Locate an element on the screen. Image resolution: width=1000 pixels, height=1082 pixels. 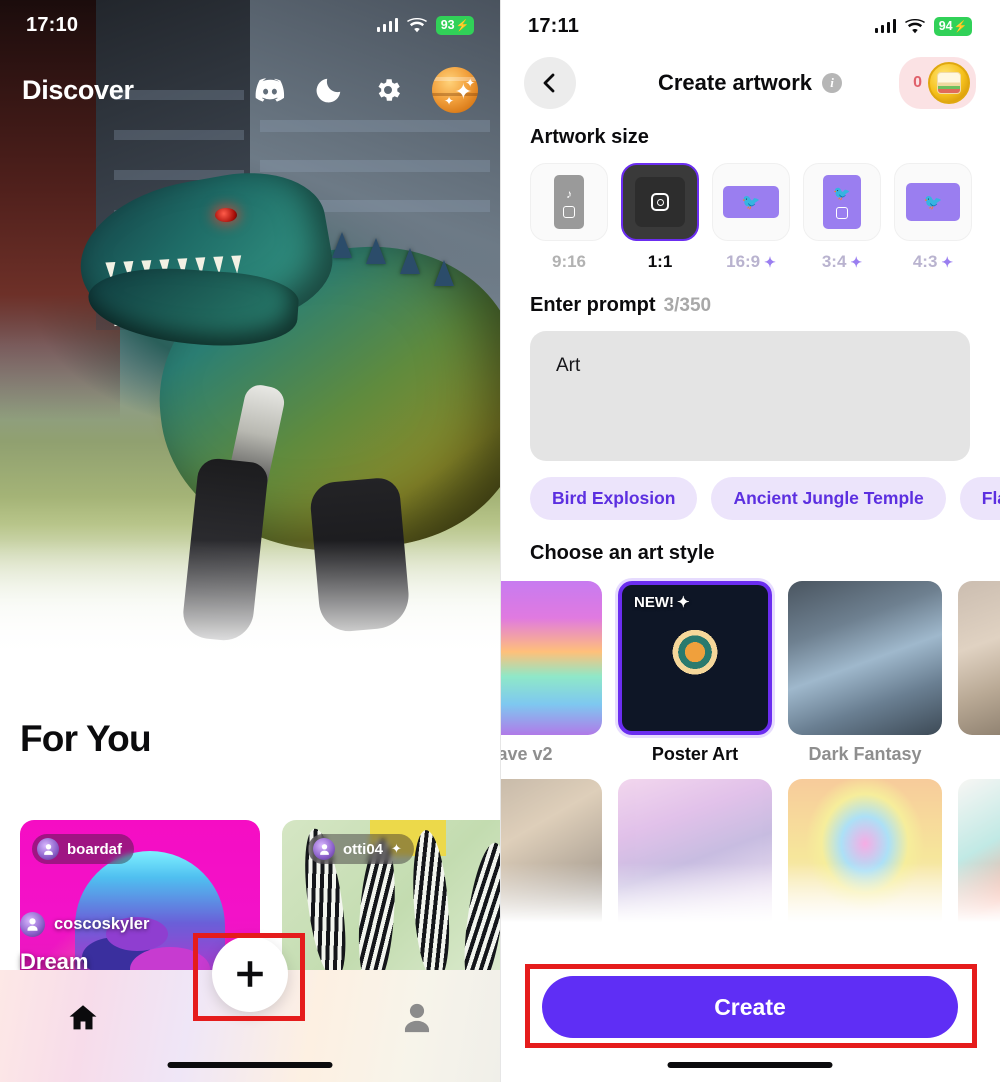
art-style-label: Poster Art is located at coordinates (695, 754).